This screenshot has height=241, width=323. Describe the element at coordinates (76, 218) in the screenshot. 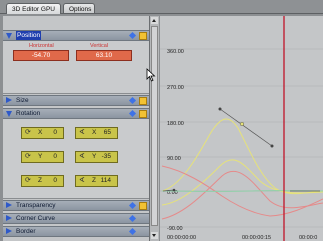

I see `section-corner-curve-header: Corner Curve` at that location.